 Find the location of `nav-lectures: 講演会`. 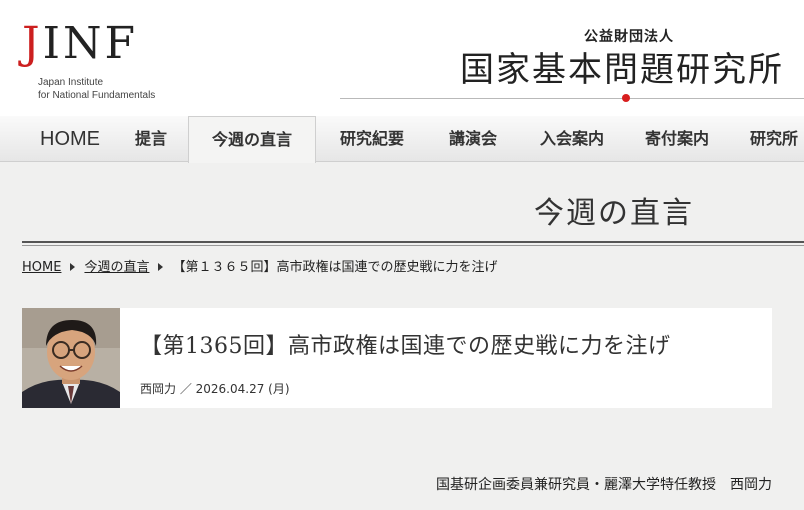

nav-lectures: 講演会 is located at coordinates (473, 139).